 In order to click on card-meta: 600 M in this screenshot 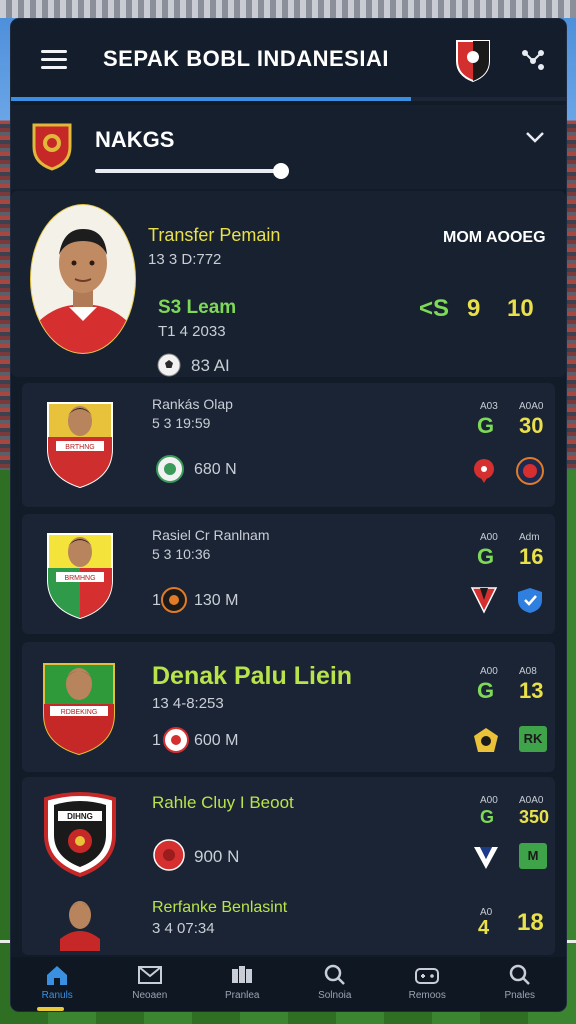, I will do `click(216, 740)`.